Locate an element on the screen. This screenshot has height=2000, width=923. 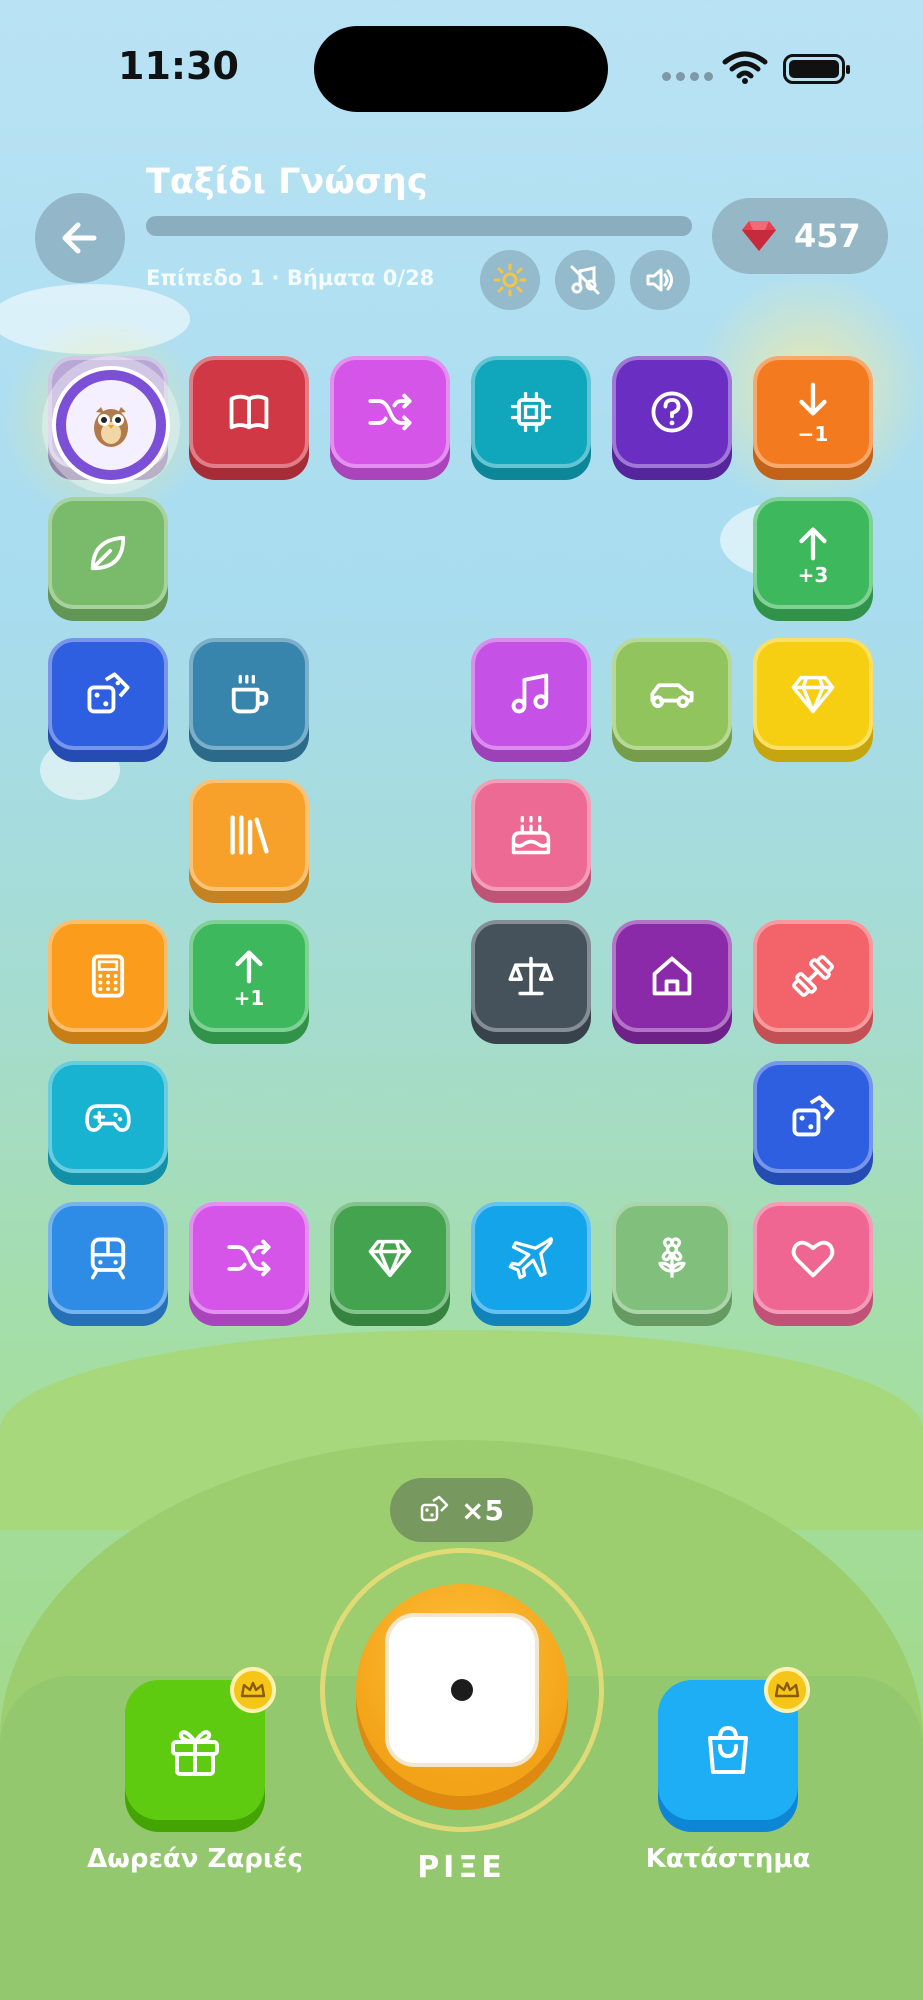
coffee-icon is located at coordinates (250, 694).